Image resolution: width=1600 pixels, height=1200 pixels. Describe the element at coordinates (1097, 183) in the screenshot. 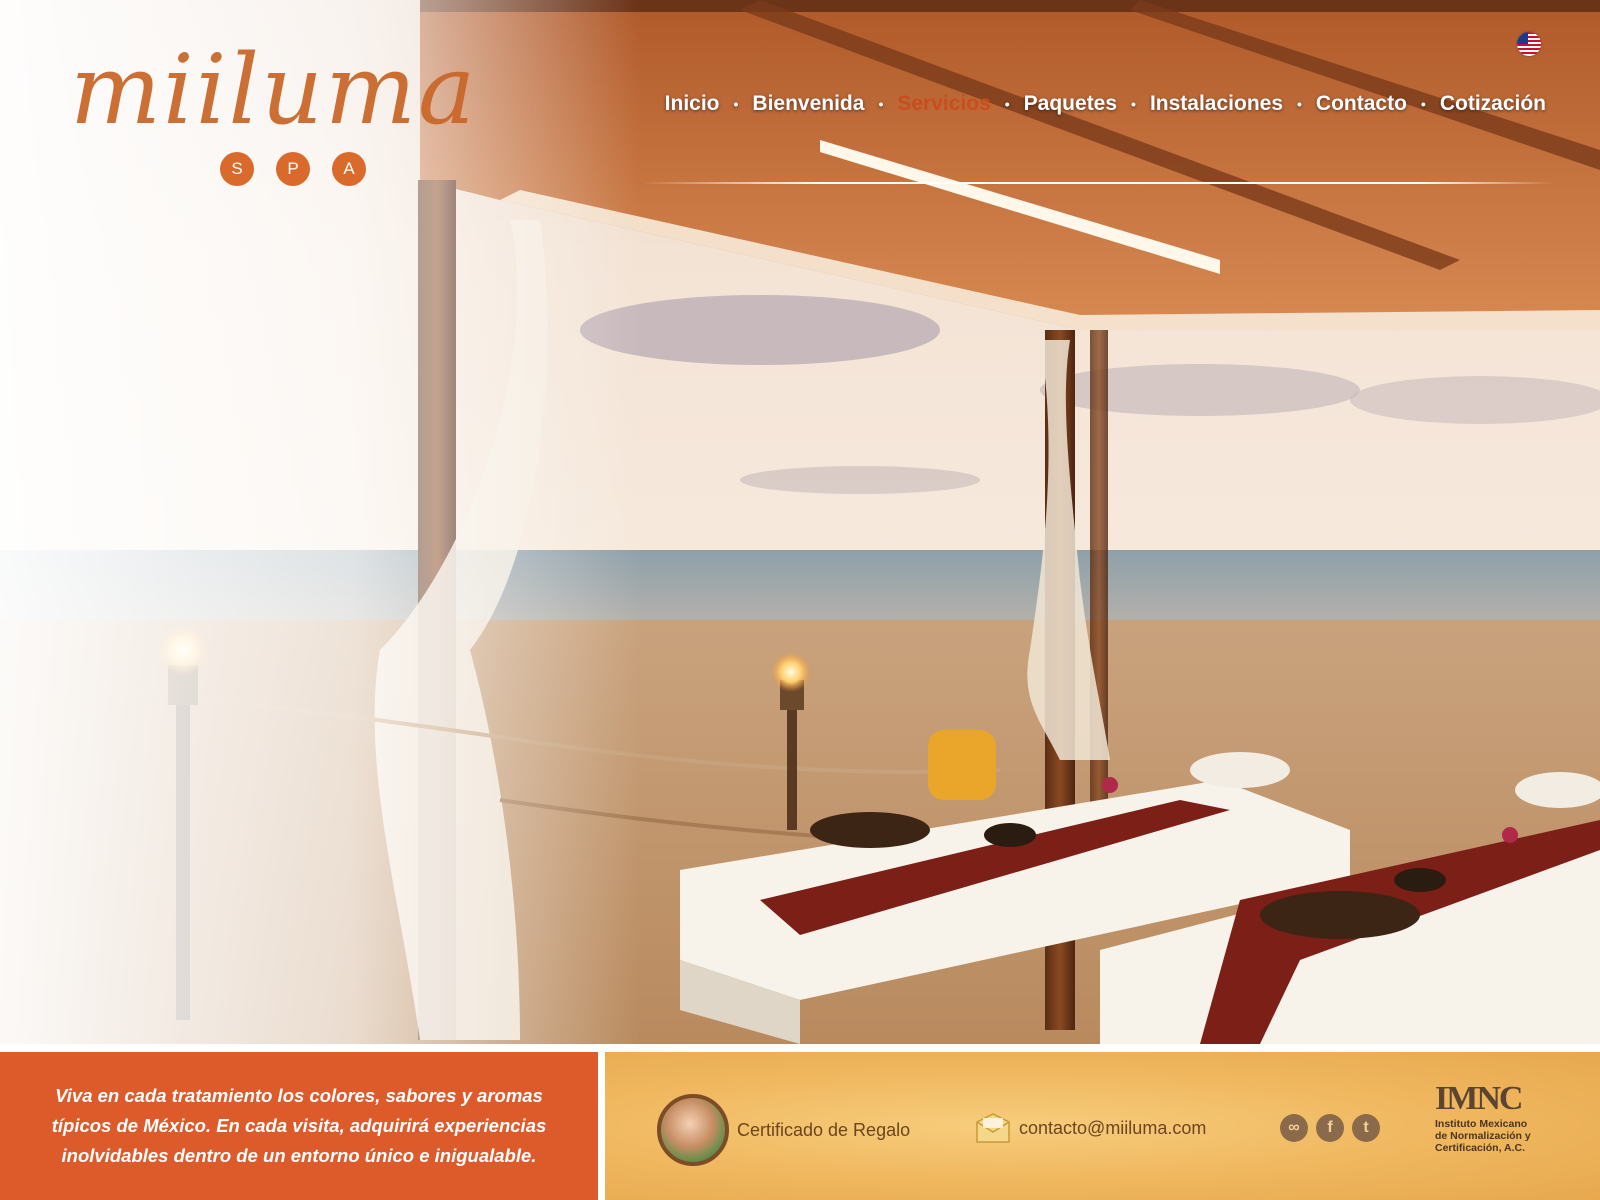

I see `nav-underline` at that location.